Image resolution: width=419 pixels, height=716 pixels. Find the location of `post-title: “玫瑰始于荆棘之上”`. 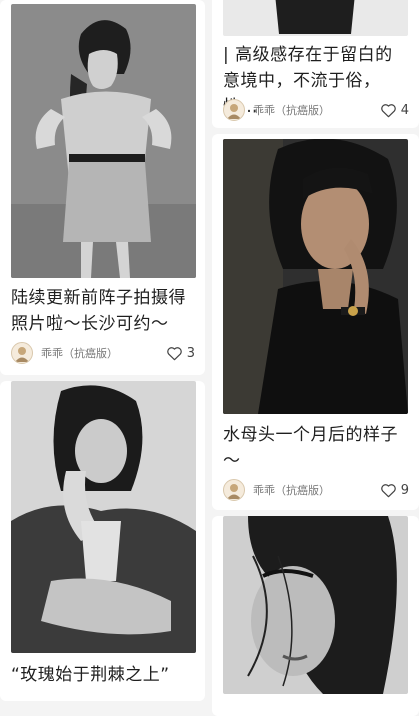

post-title: “玫瑰始于荆棘之上” is located at coordinates (103, 675).